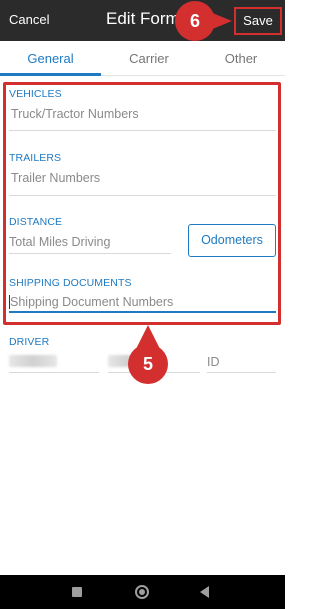 This screenshot has height=609, width=320. I want to click on active-tab-indicator, so click(50, 74).